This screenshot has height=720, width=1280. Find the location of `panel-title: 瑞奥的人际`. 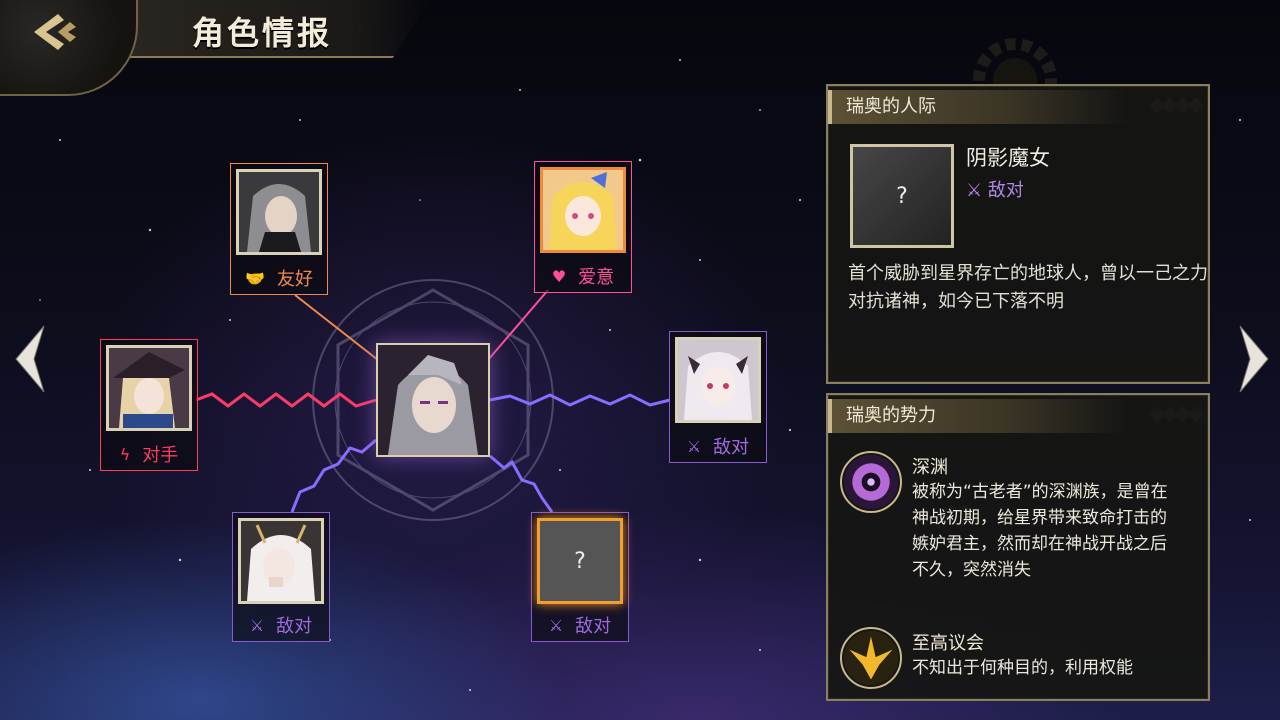

panel-title: 瑞奥的人际 is located at coordinates (978, 107).